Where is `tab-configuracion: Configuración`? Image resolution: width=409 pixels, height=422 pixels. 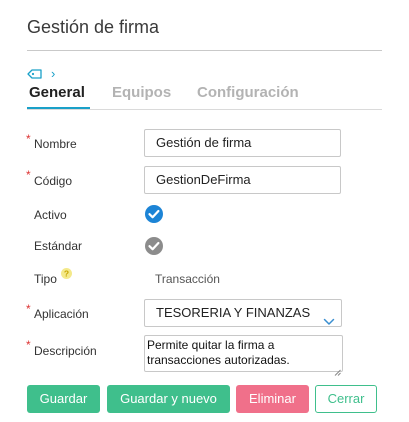 tab-configuracion: Configuración is located at coordinates (248, 92).